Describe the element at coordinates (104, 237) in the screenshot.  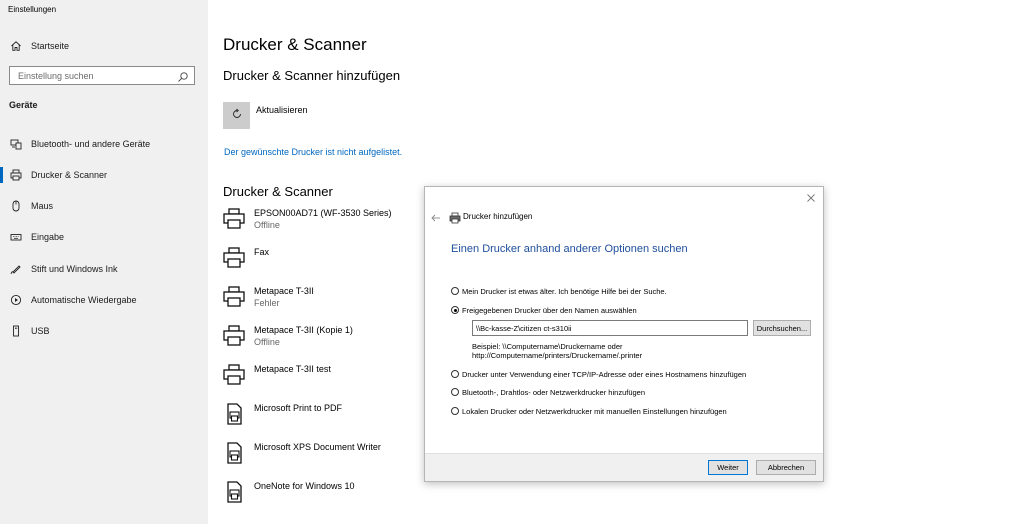
I see `sidebar-item-input: Eingabe` at that location.